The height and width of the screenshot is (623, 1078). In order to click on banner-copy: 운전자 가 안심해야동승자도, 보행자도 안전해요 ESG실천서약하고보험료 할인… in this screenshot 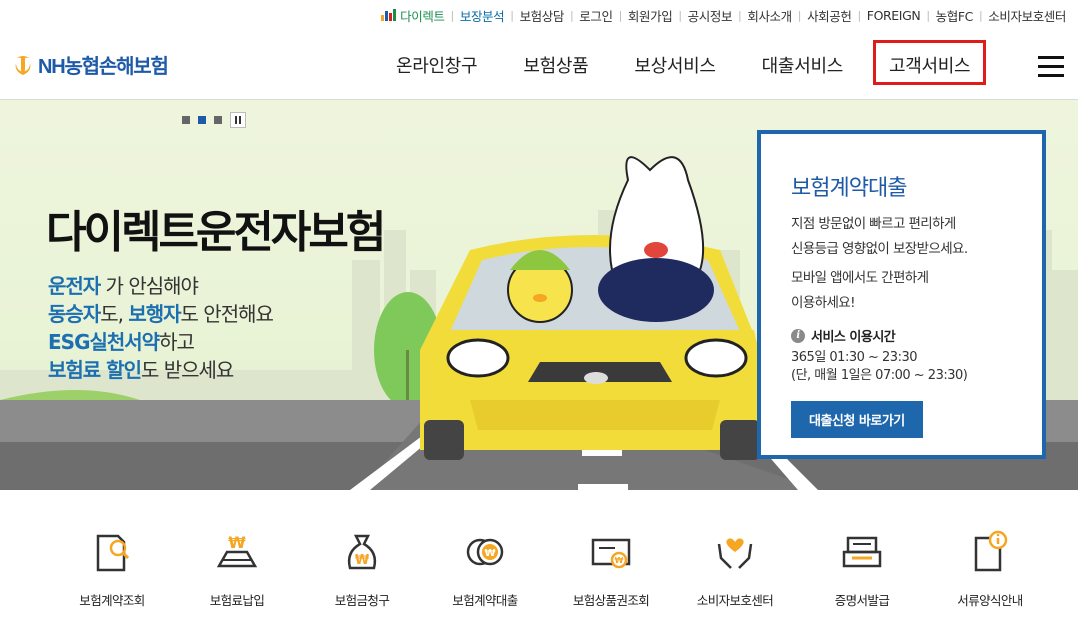, I will do `click(161, 328)`.